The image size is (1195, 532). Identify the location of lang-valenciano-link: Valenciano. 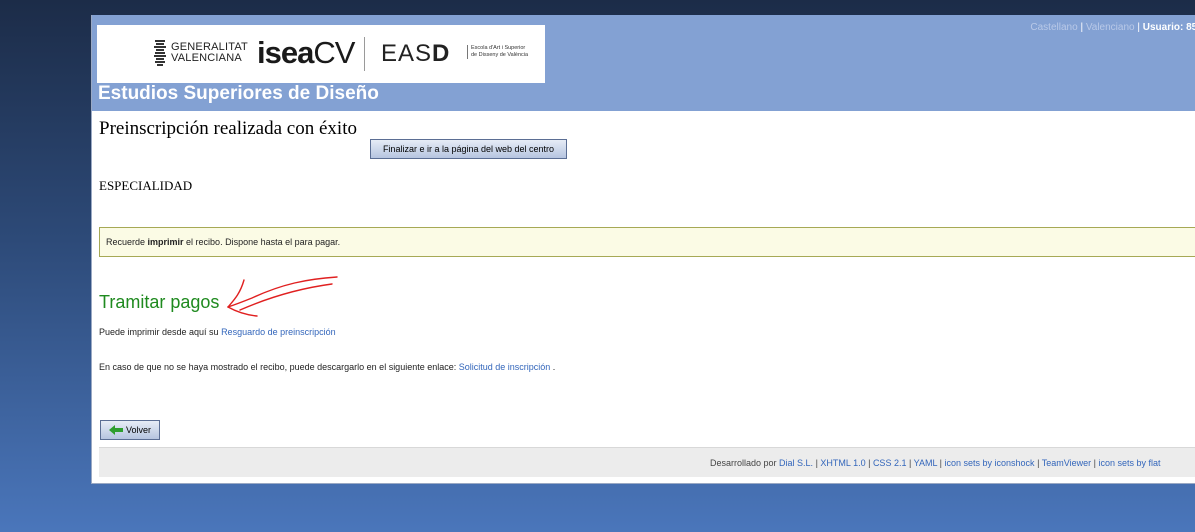
(1110, 27).